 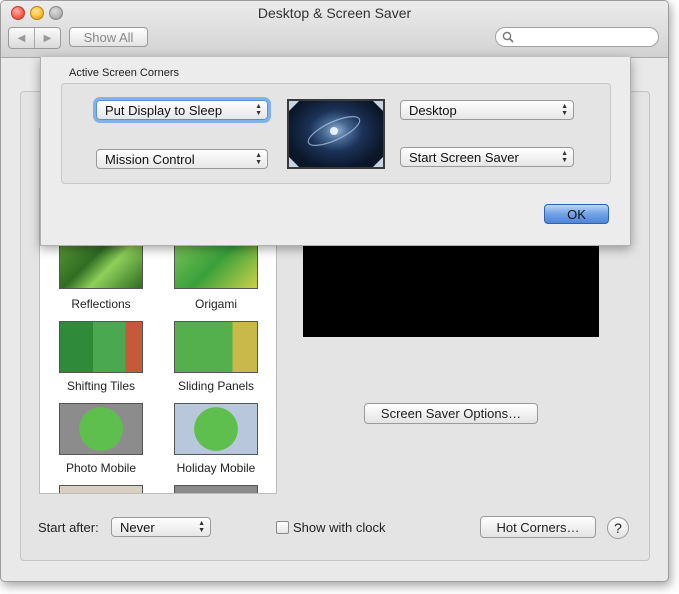 What do you see at coordinates (508, 37) in the screenshot?
I see `search-icon` at bounding box center [508, 37].